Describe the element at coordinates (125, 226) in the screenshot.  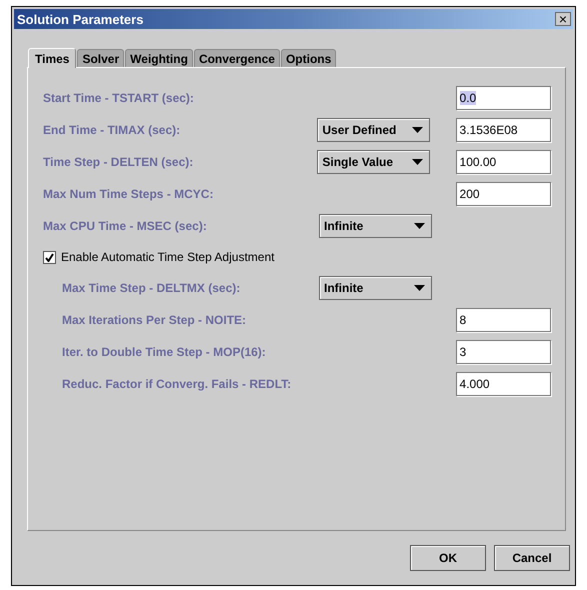
I see `field-label: Max CPU Time - MSEC (sec):` at that location.